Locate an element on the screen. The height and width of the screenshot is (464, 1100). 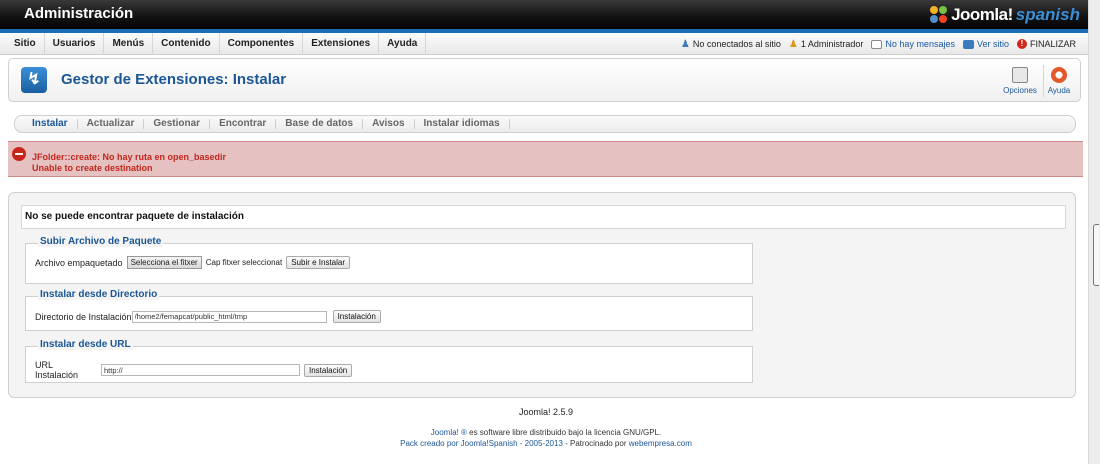
logo-text-joomla: Joomla! is located at coordinates (982, 14).